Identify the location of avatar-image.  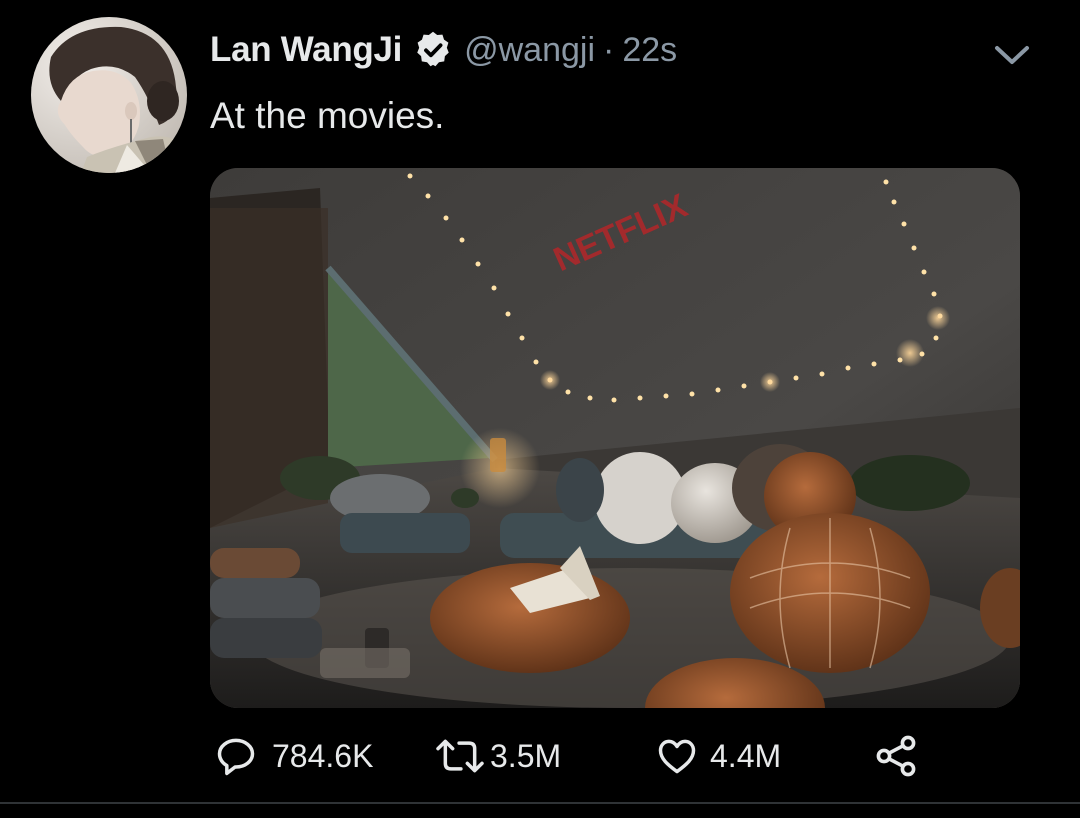
(109, 95).